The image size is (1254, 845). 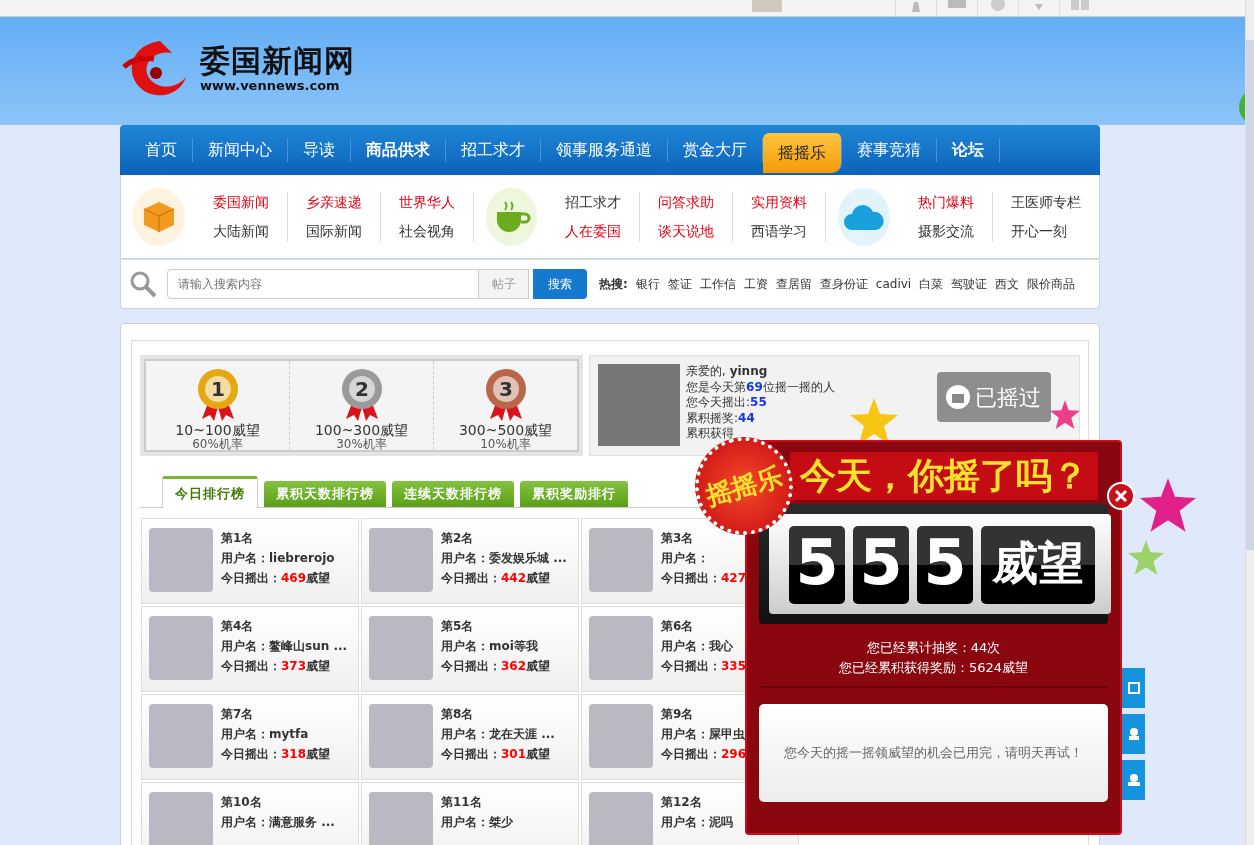 I want to click on username-text: 用户名：mytfa, so click(x=265, y=734).